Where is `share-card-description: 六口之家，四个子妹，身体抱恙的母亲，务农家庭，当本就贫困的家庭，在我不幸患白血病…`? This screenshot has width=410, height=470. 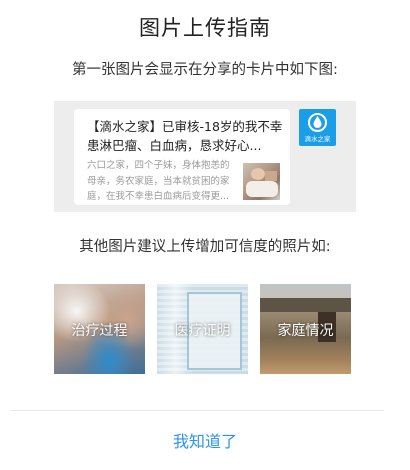 share-card-description: 六口之家，四个子妹，身体抱恙的母亲，务农家庭，当本就贫困的家庭，在我不幸患白血病… is located at coordinates (158, 181).